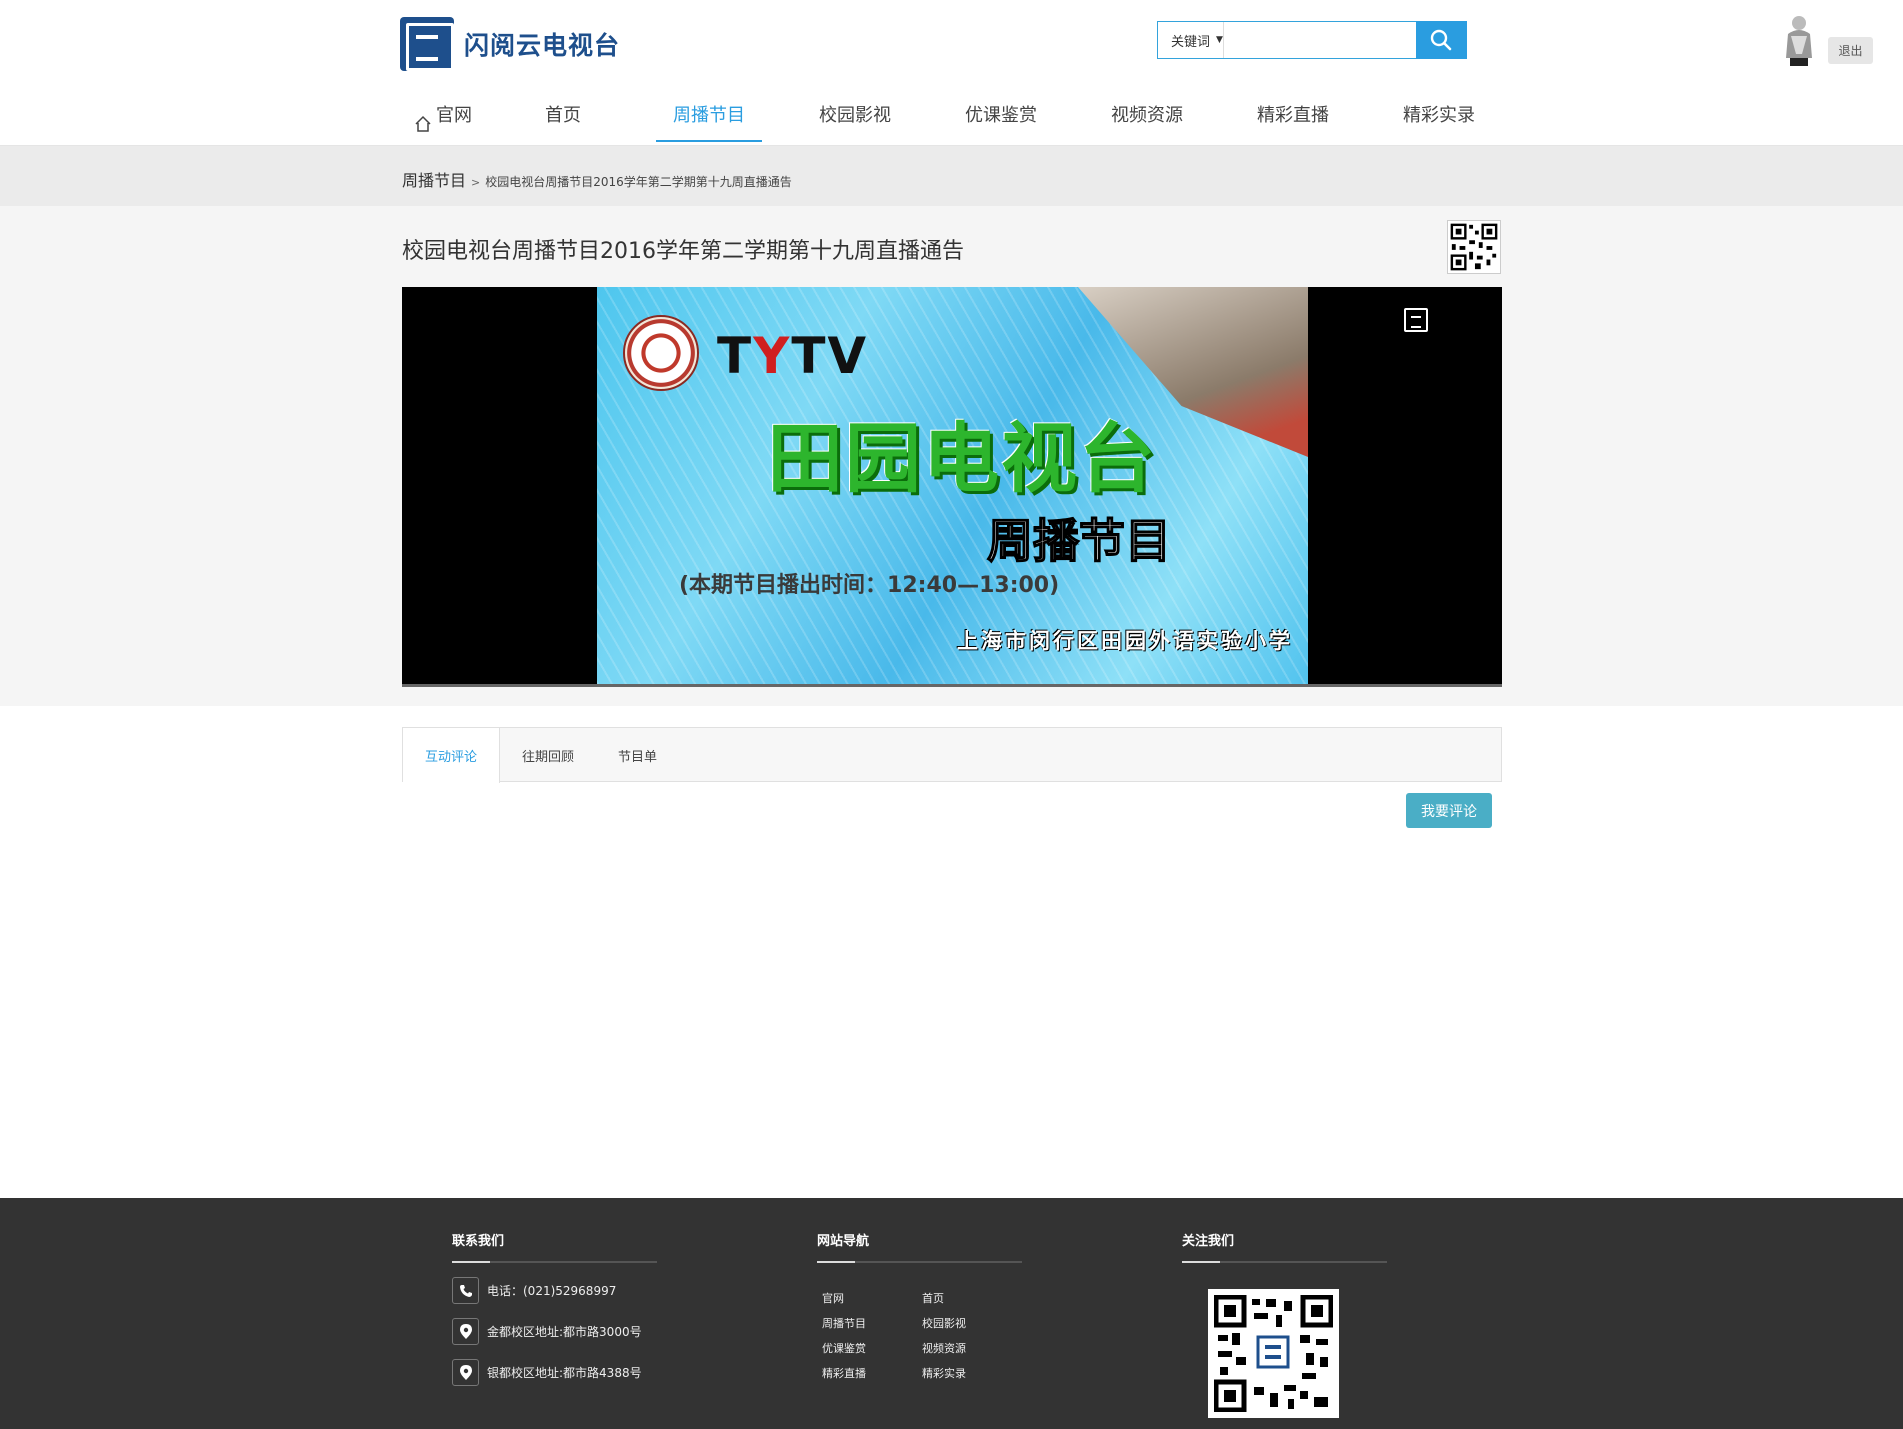  I want to click on frame-brand-t: T, so click(735, 356).